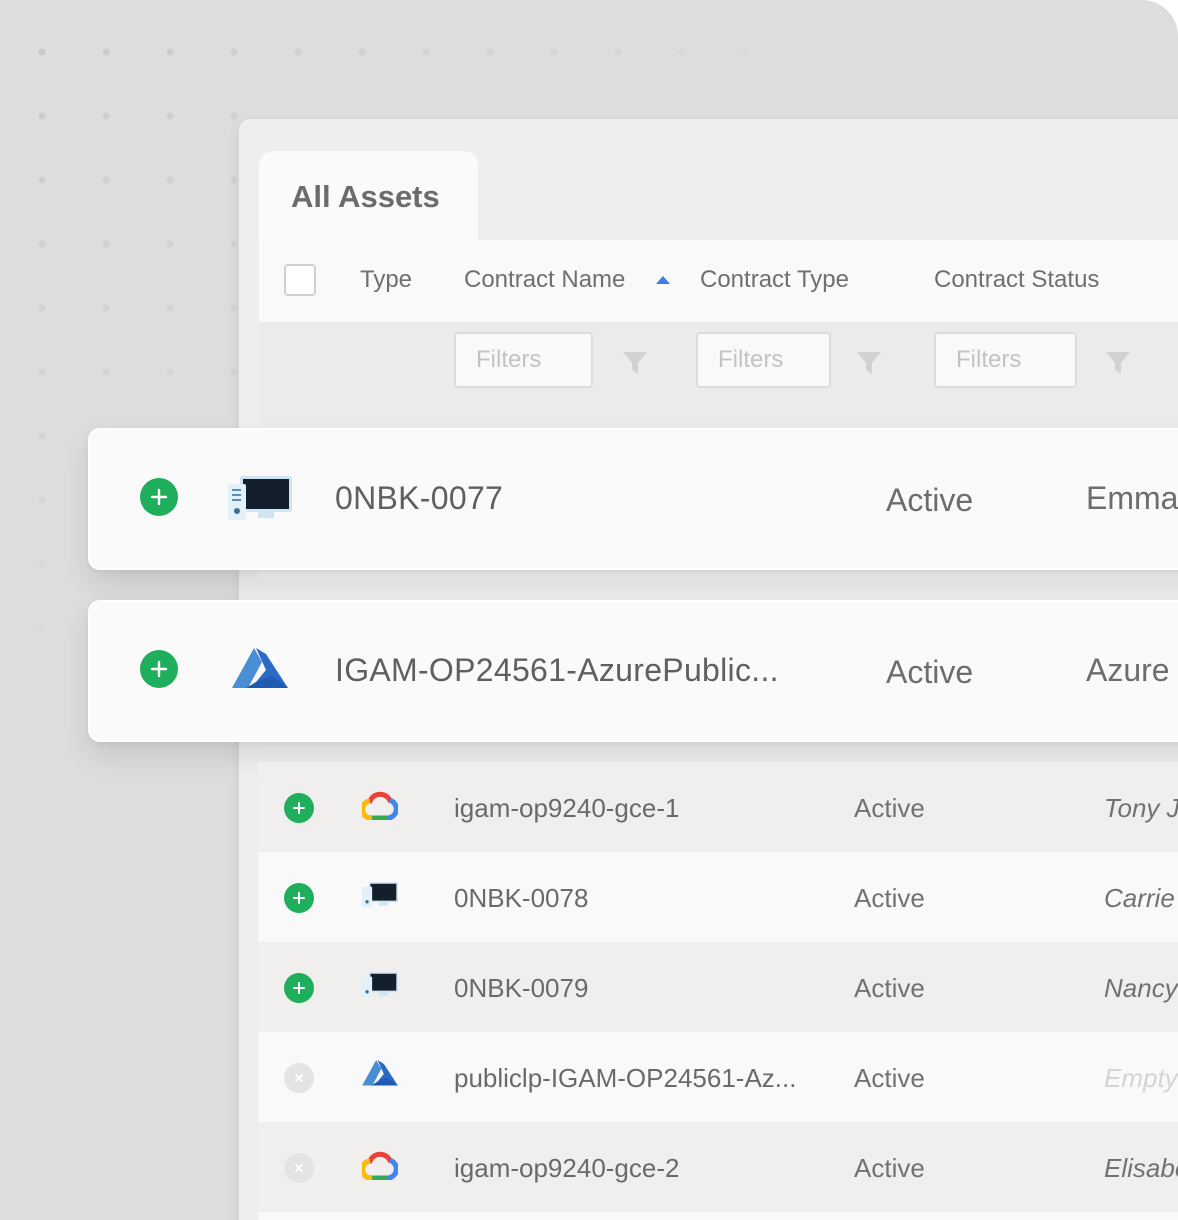  I want to click on contract-name: 0NBK-0078, so click(521, 898).